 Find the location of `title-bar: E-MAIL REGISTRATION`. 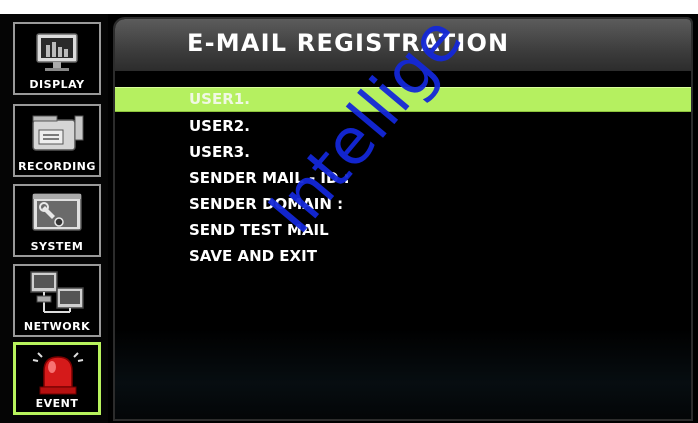

title-bar: E-MAIL REGISTRATION is located at coordinates (403, 45).